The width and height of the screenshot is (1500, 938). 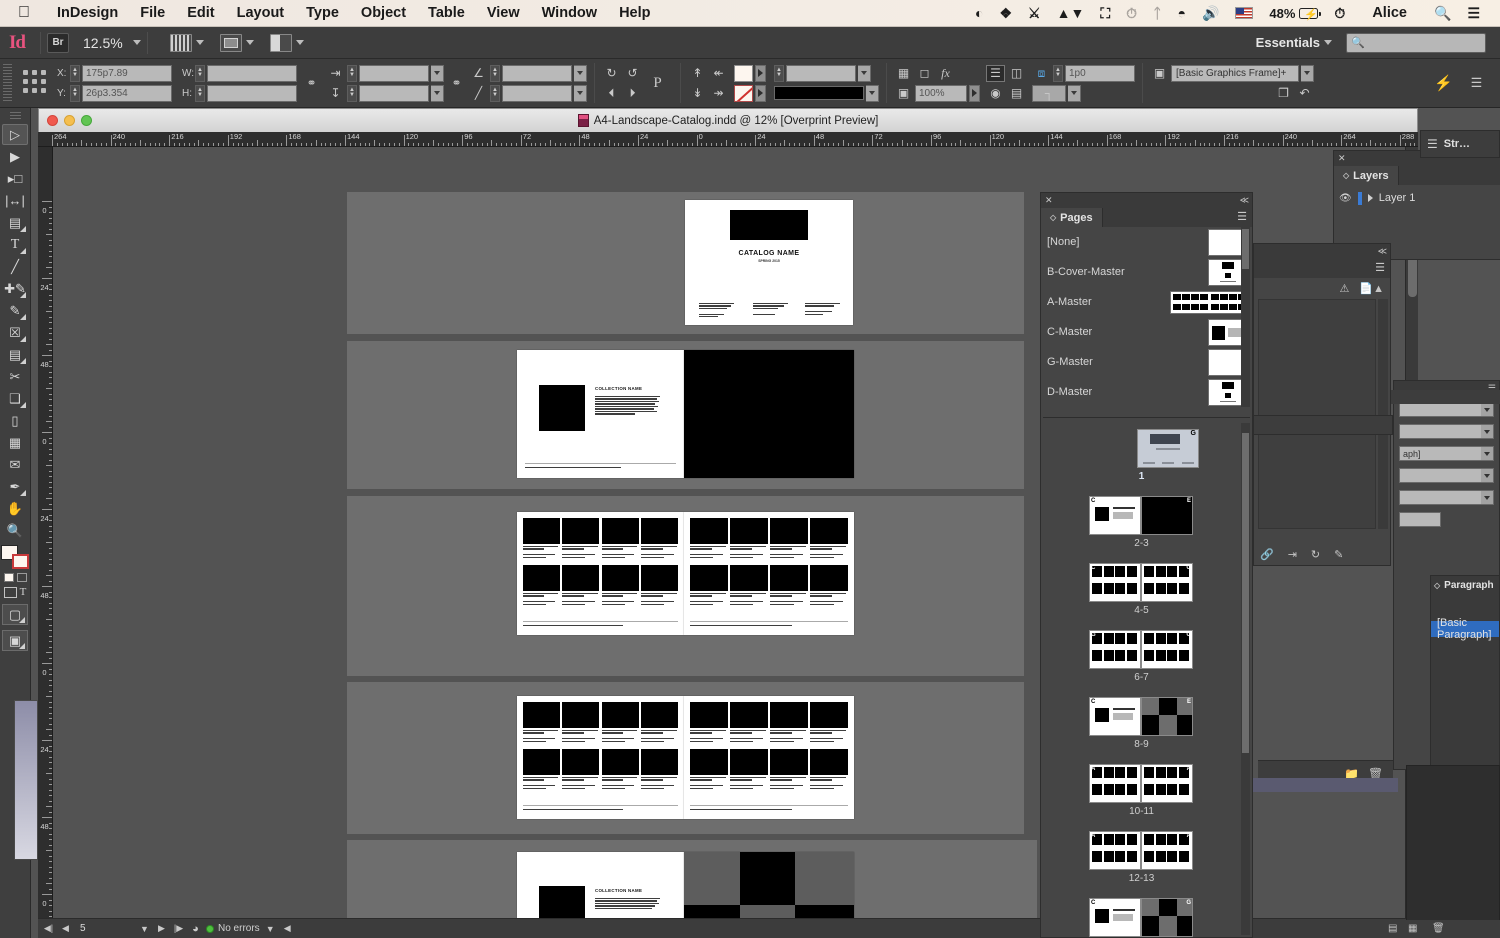 I want to click on screen-mode-button, so click(x=186, y=42).